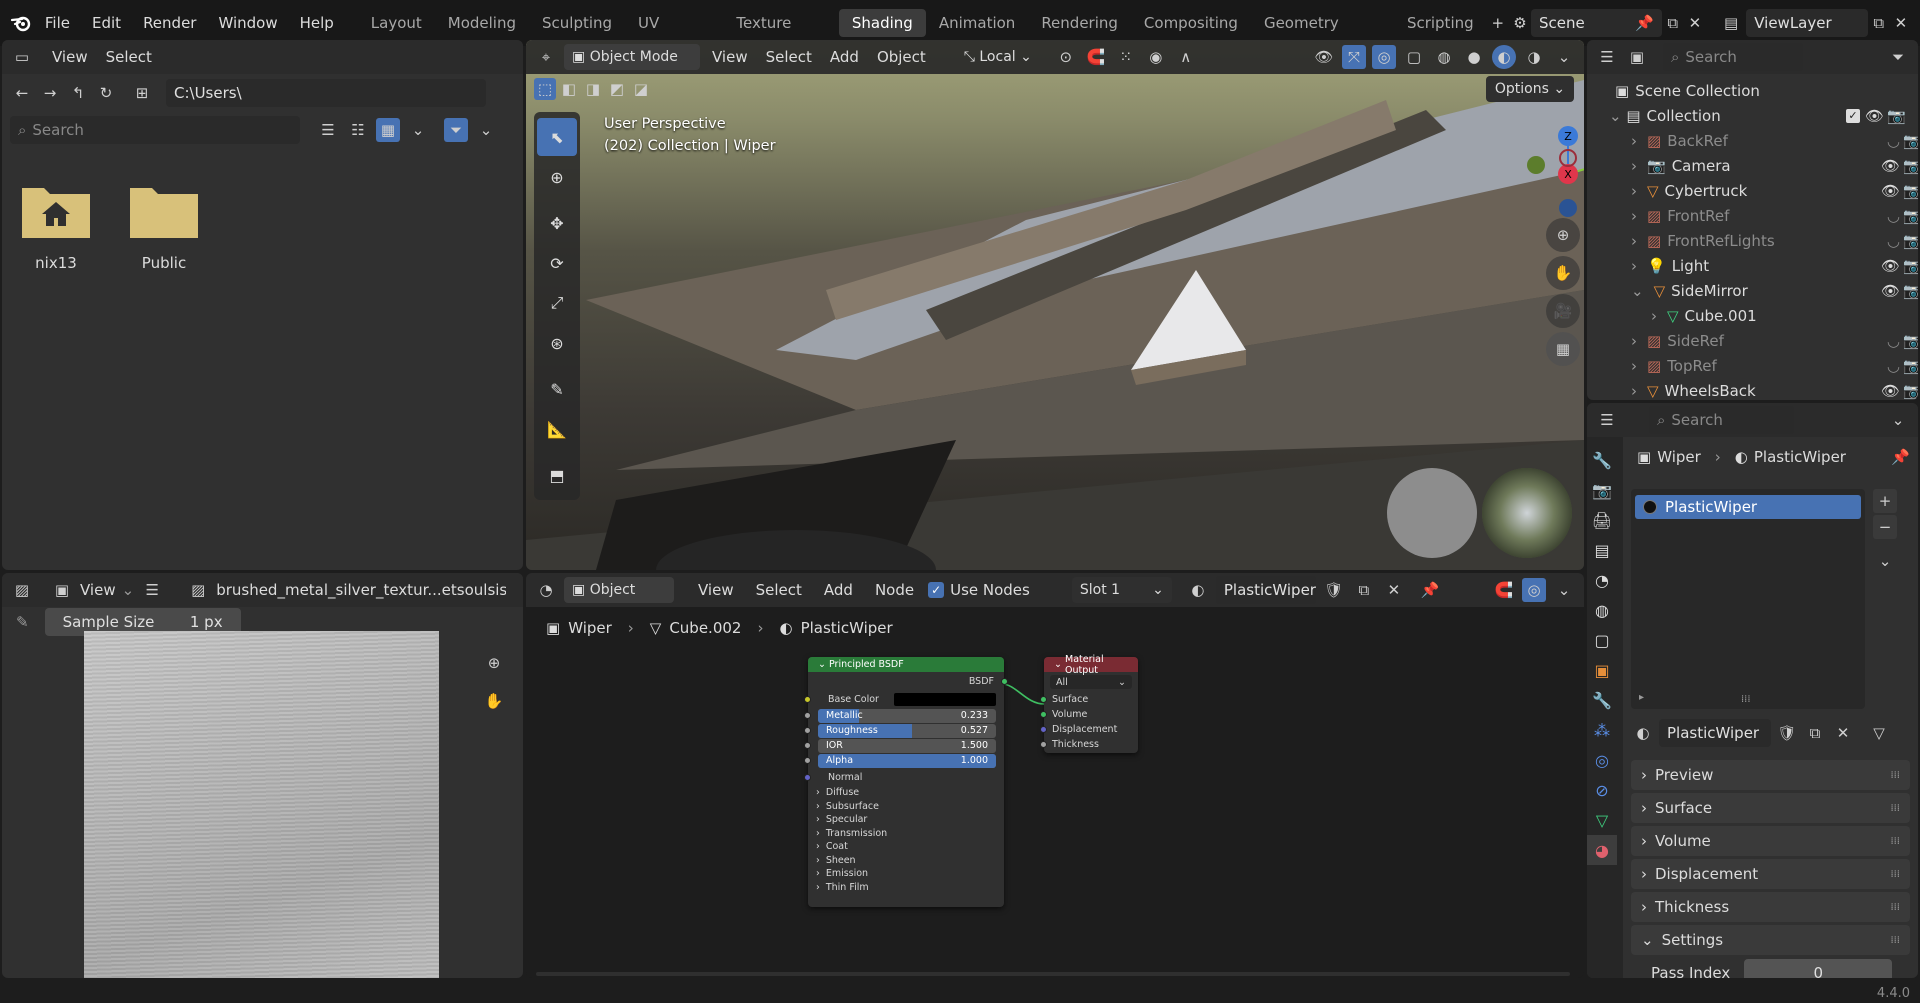 This screenshot has width=1920, height=1003. What do you see at coordinates (1715, 733) in the screenshot?
I see `material-name-field: PlasticWiper` at bounding box center [1715, 733].